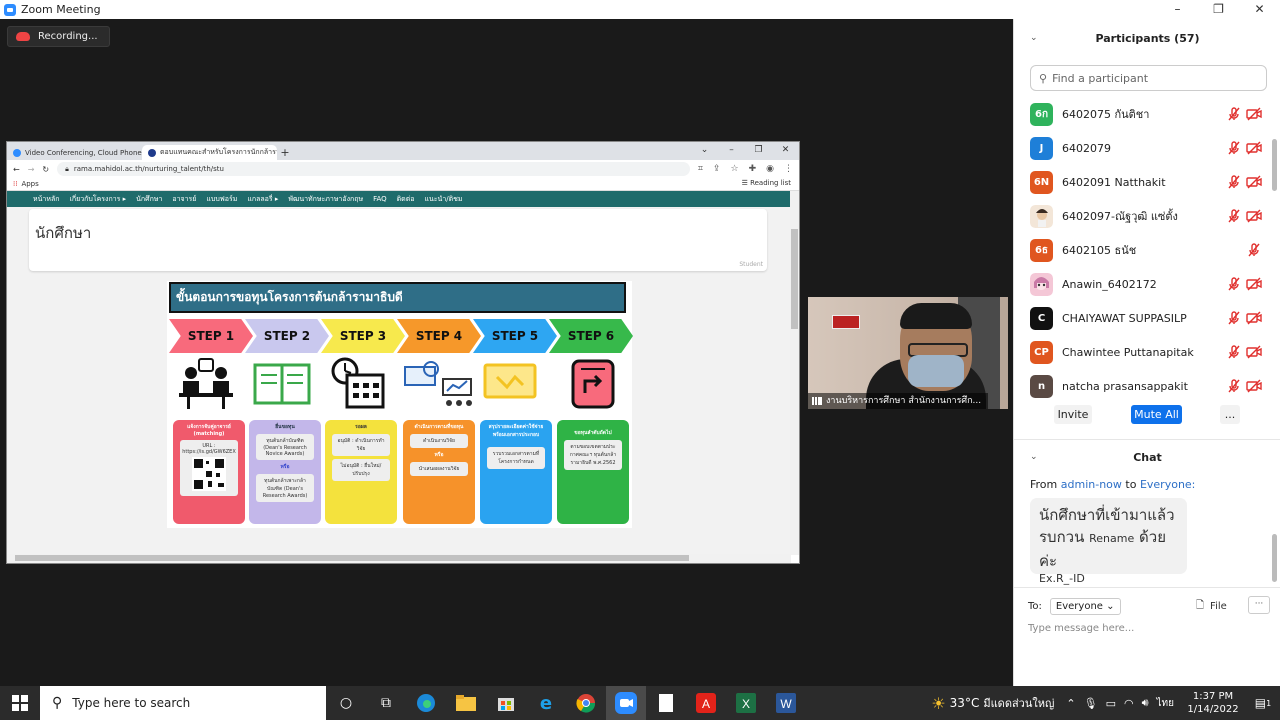 This screenshot has width=1280, height=720. I want to click on zoom-taskbar-icon, so click(626, 703).